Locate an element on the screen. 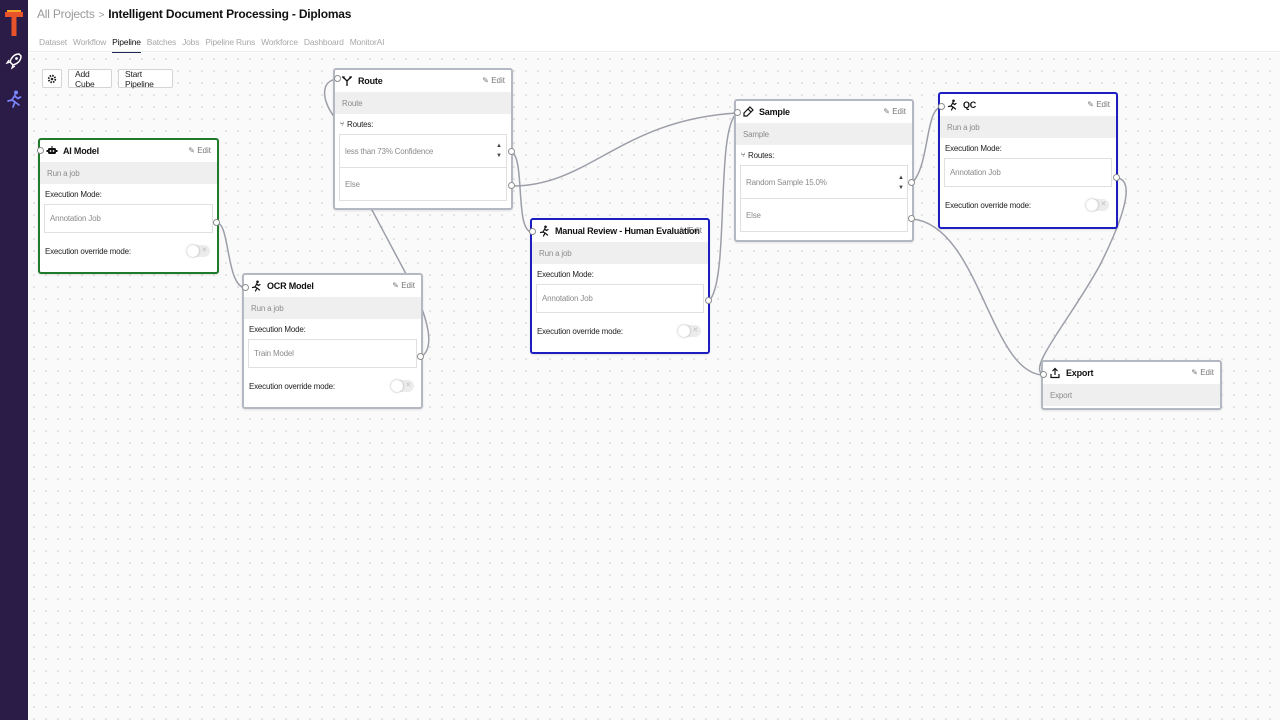 The width and height of the screenshot is (1280, 720). tab-workflow: Workflow is located at coordinates (89, 44).